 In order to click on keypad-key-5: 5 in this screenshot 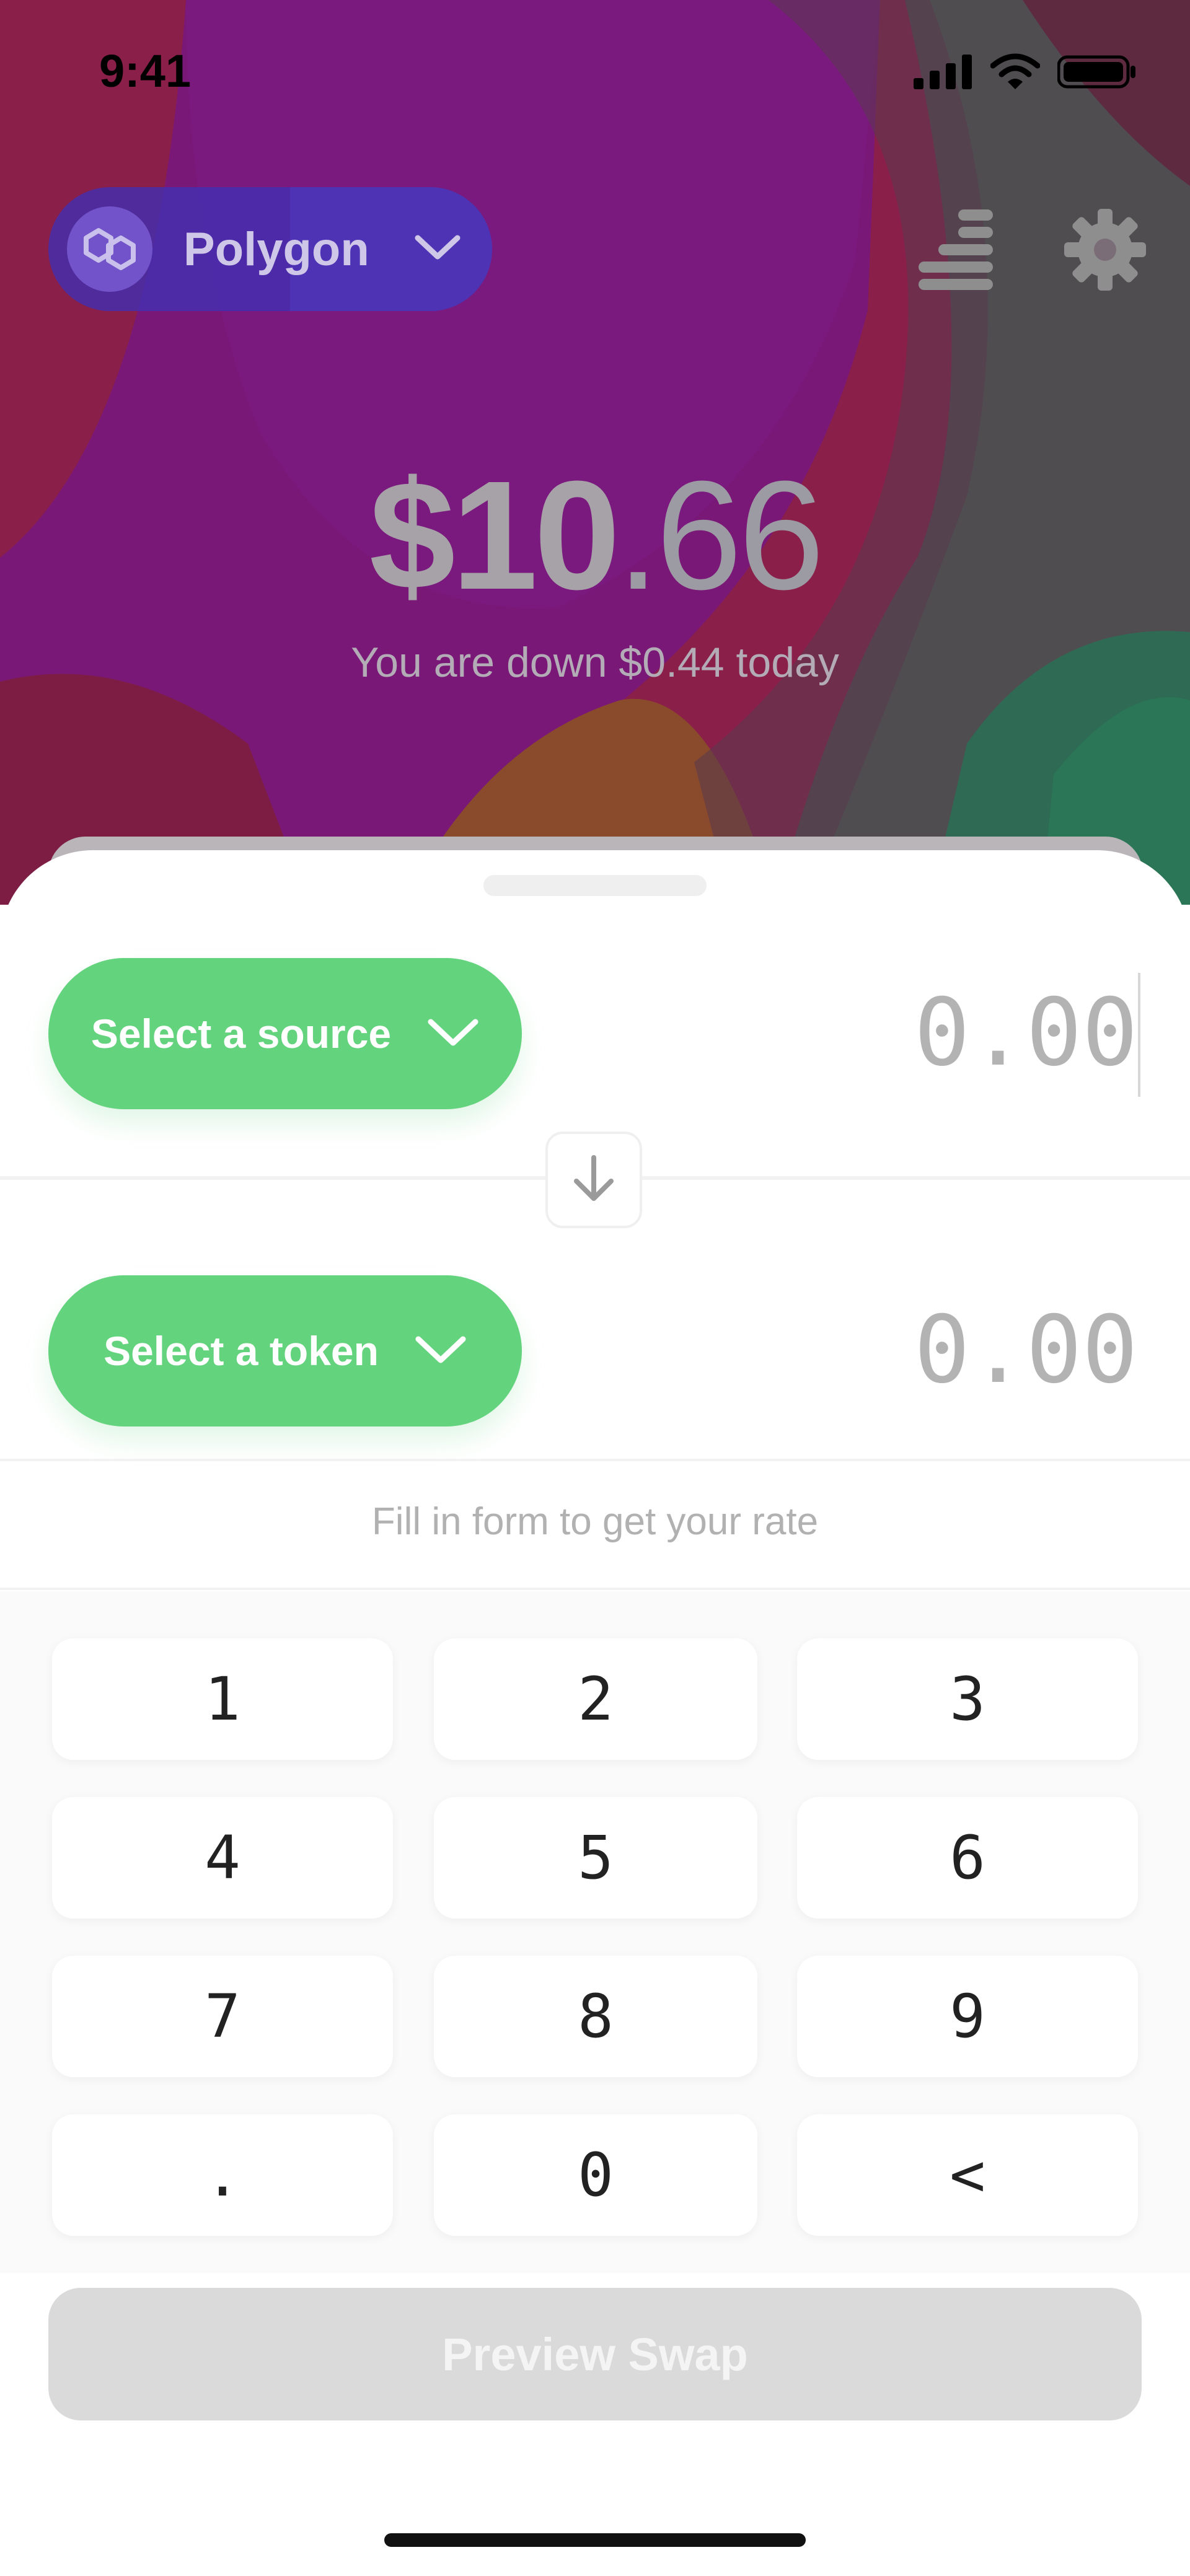, I will do `click(595, 1858)`.